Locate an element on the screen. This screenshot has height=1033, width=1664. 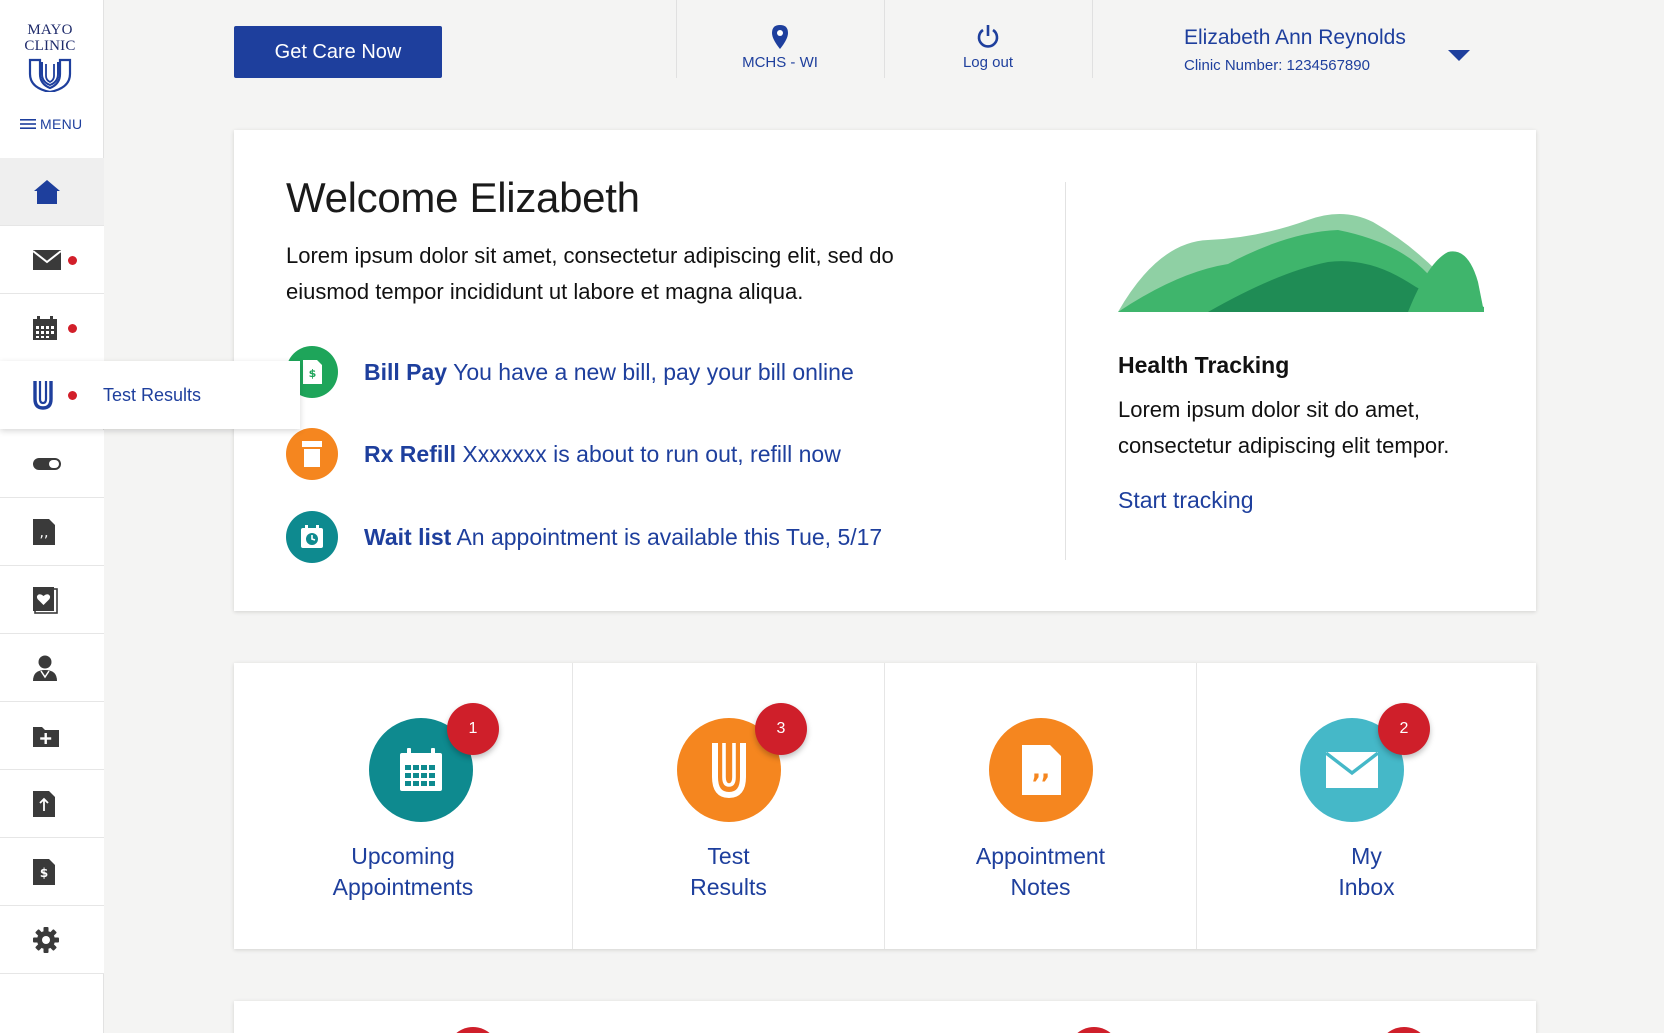
page-title: Welcome Elizabeth is located at coordinates (463, 197).